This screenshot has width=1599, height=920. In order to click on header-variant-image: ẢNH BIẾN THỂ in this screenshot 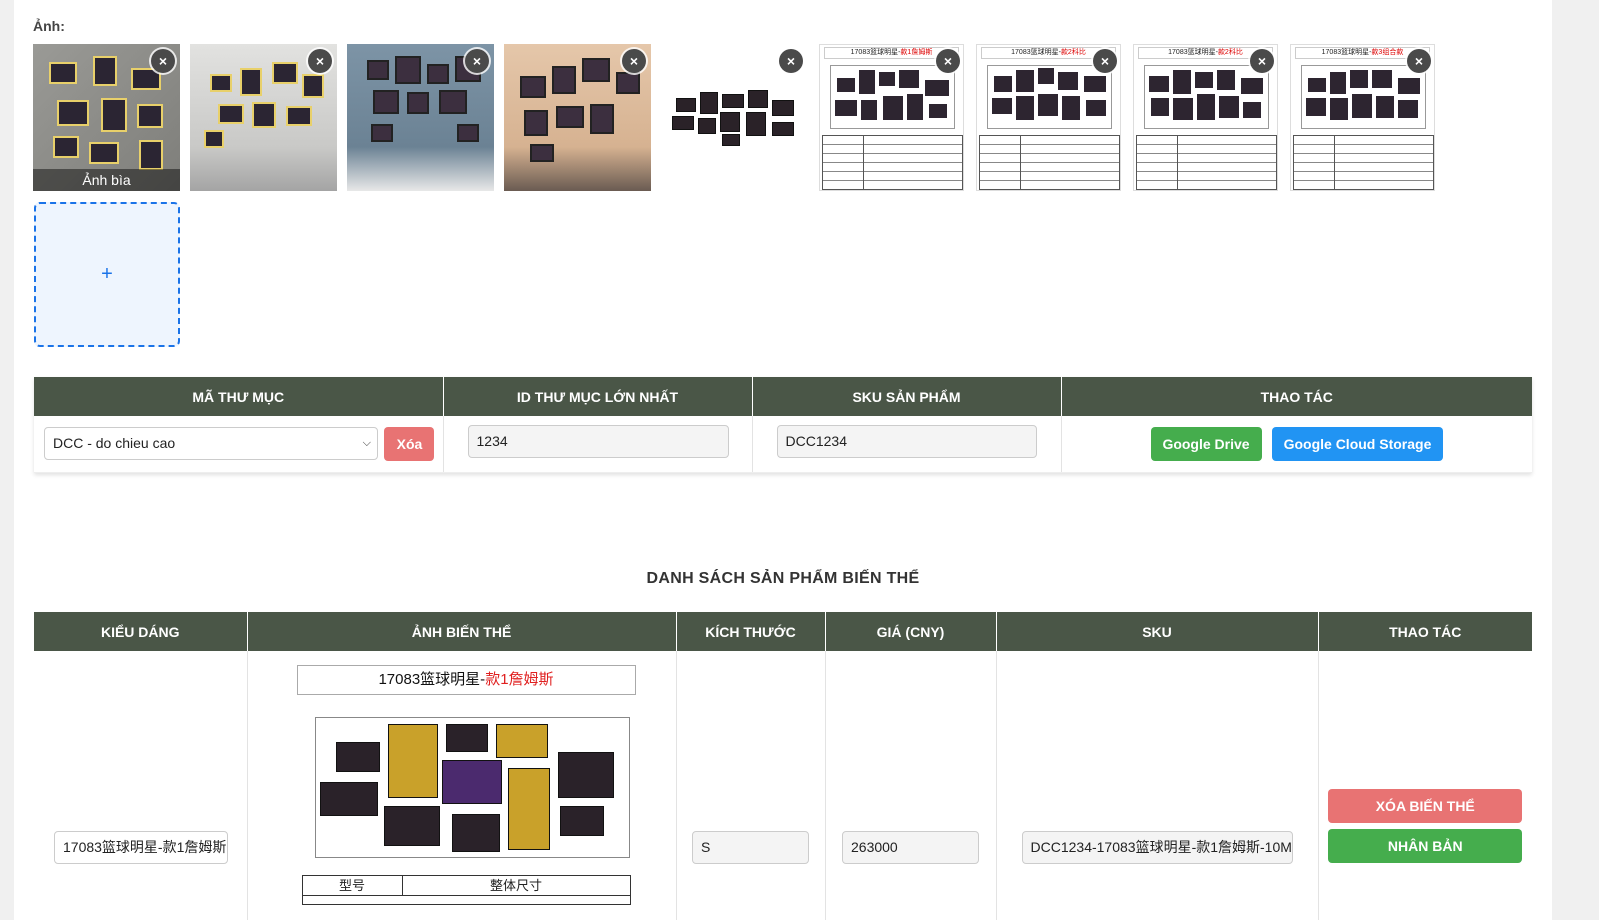, I will do `click(462, 631)`.